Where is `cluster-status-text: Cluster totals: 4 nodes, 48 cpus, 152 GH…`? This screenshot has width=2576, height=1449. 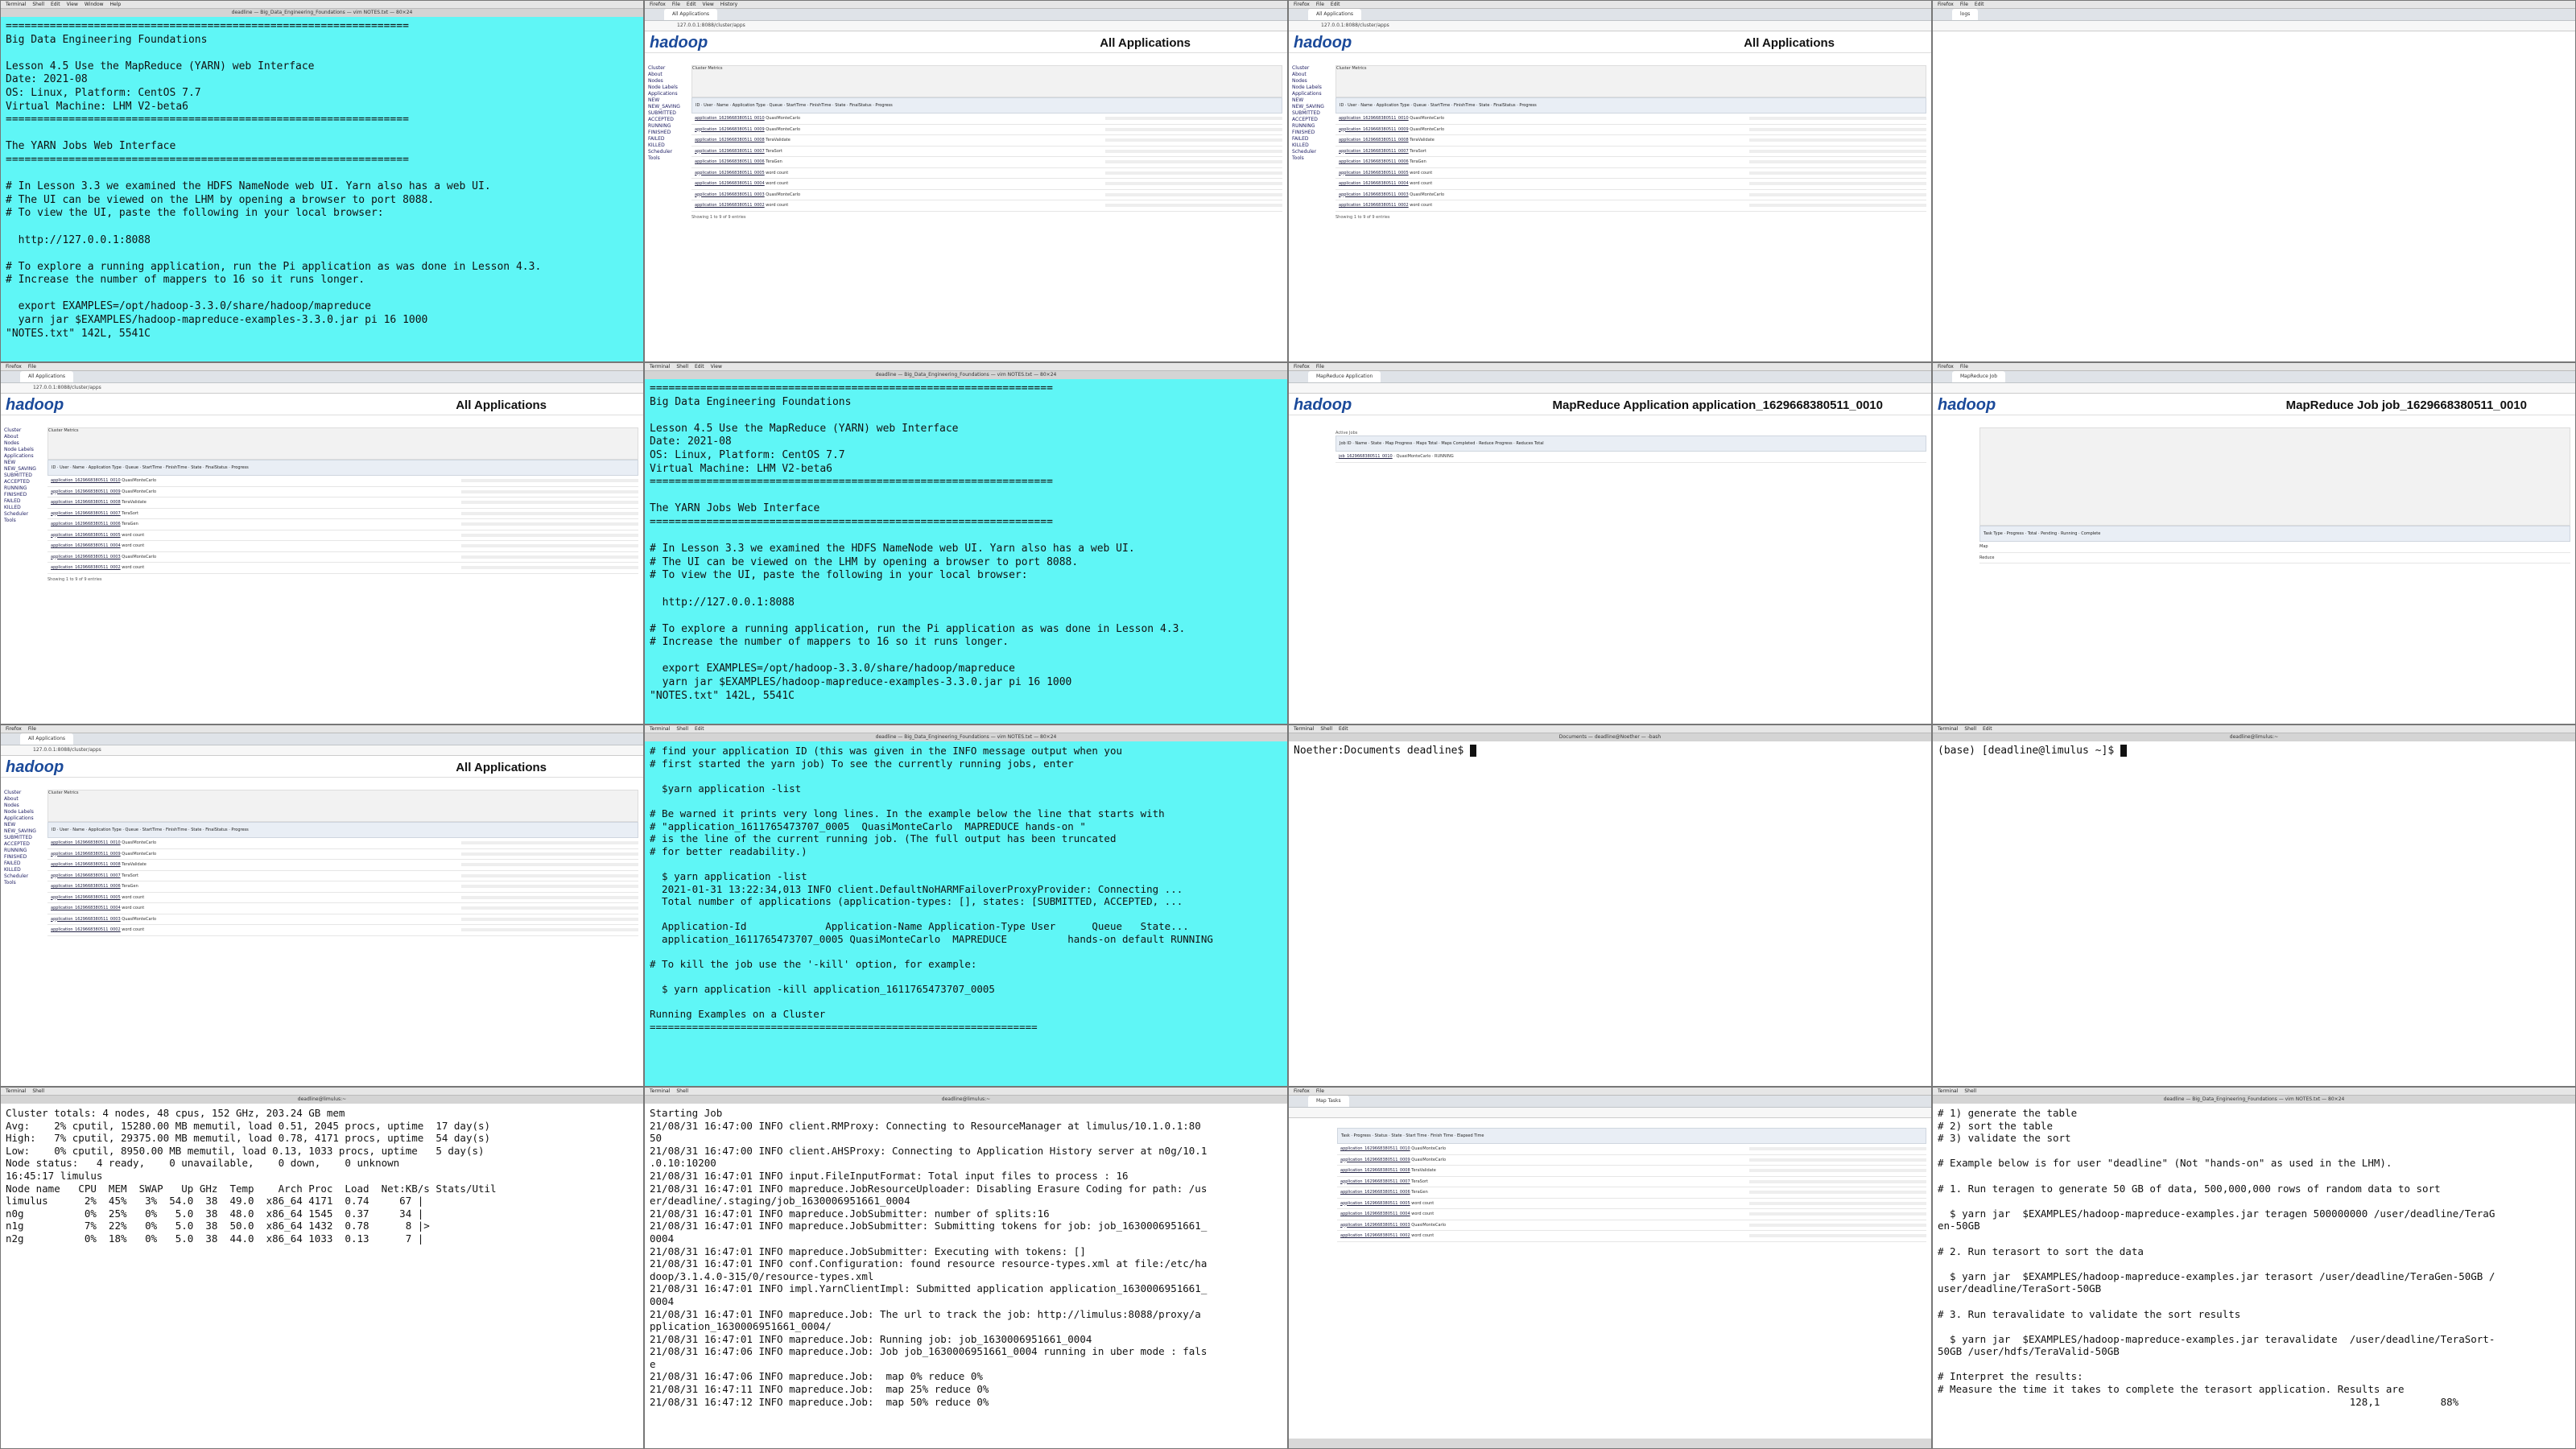 cluster-status-text: Cluster totals: 4 nodes, 48 cpus, 152 GH… is located at coordinates (322, 1276).